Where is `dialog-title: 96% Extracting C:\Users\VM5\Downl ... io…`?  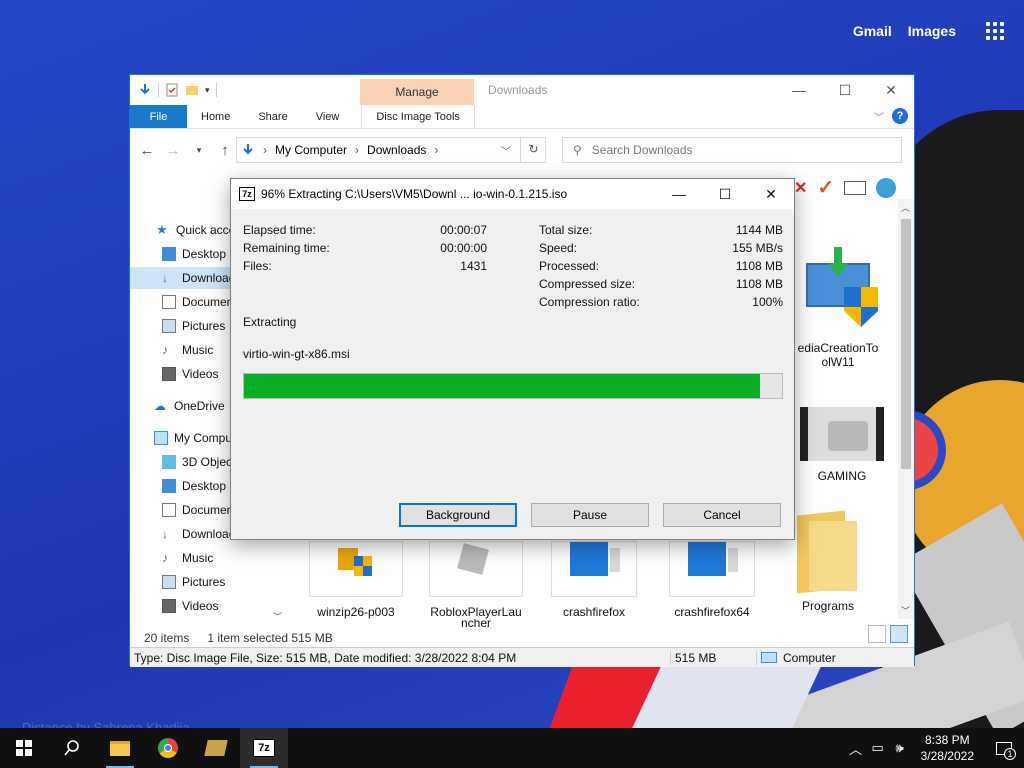
dialog-title: 96% Extracting C:\Users\VM5\Downl ... io… is located at coordinates (414, 194).